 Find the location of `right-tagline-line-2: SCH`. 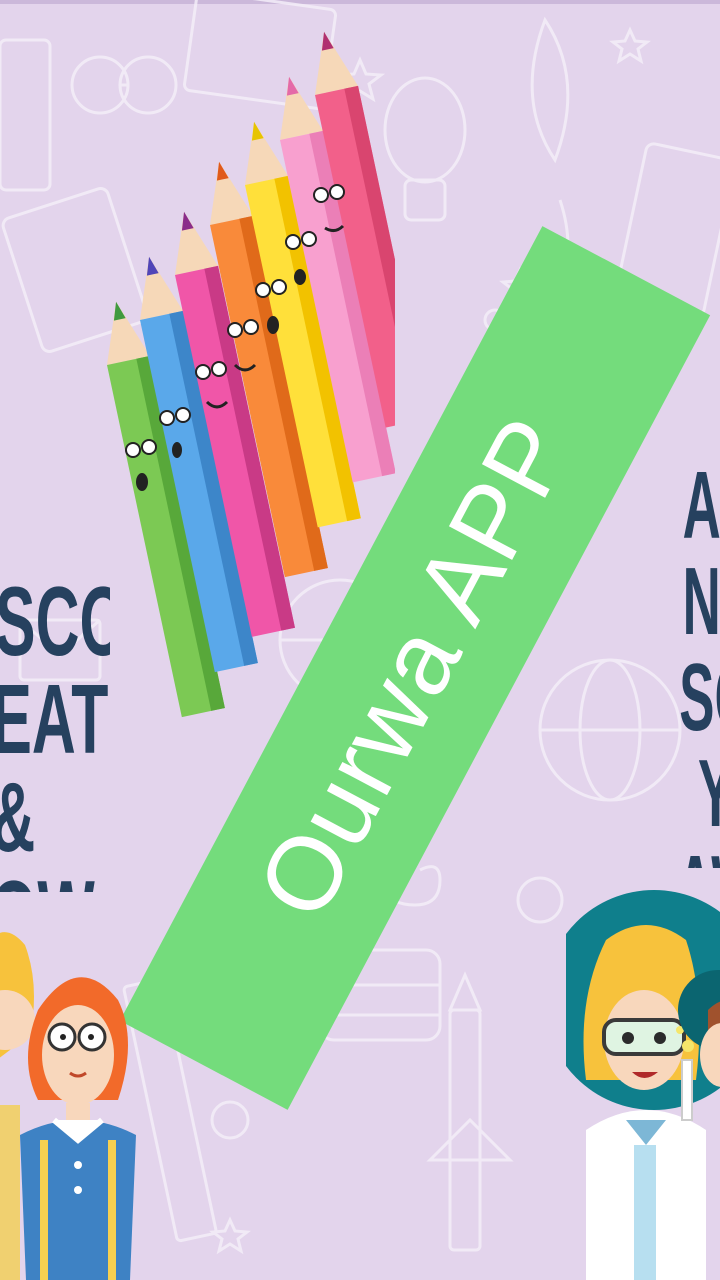

right-tagline-line-2: SCH is located at coordinates (699, 697).